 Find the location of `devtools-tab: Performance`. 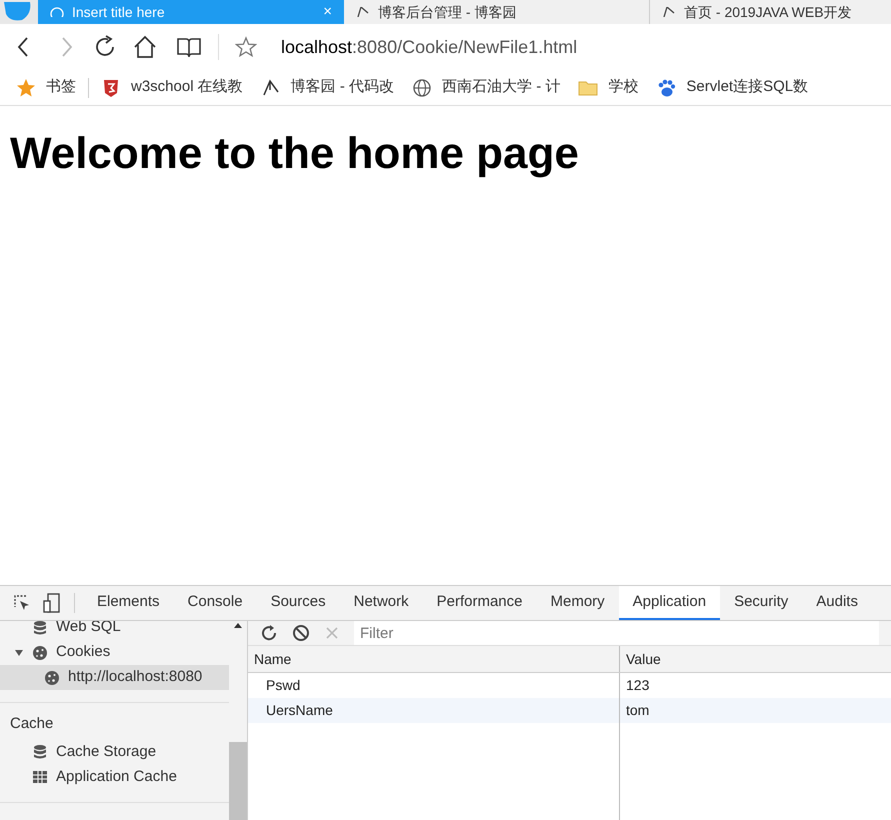

devtools-tab: Performance is located at coordinates (479, 603).